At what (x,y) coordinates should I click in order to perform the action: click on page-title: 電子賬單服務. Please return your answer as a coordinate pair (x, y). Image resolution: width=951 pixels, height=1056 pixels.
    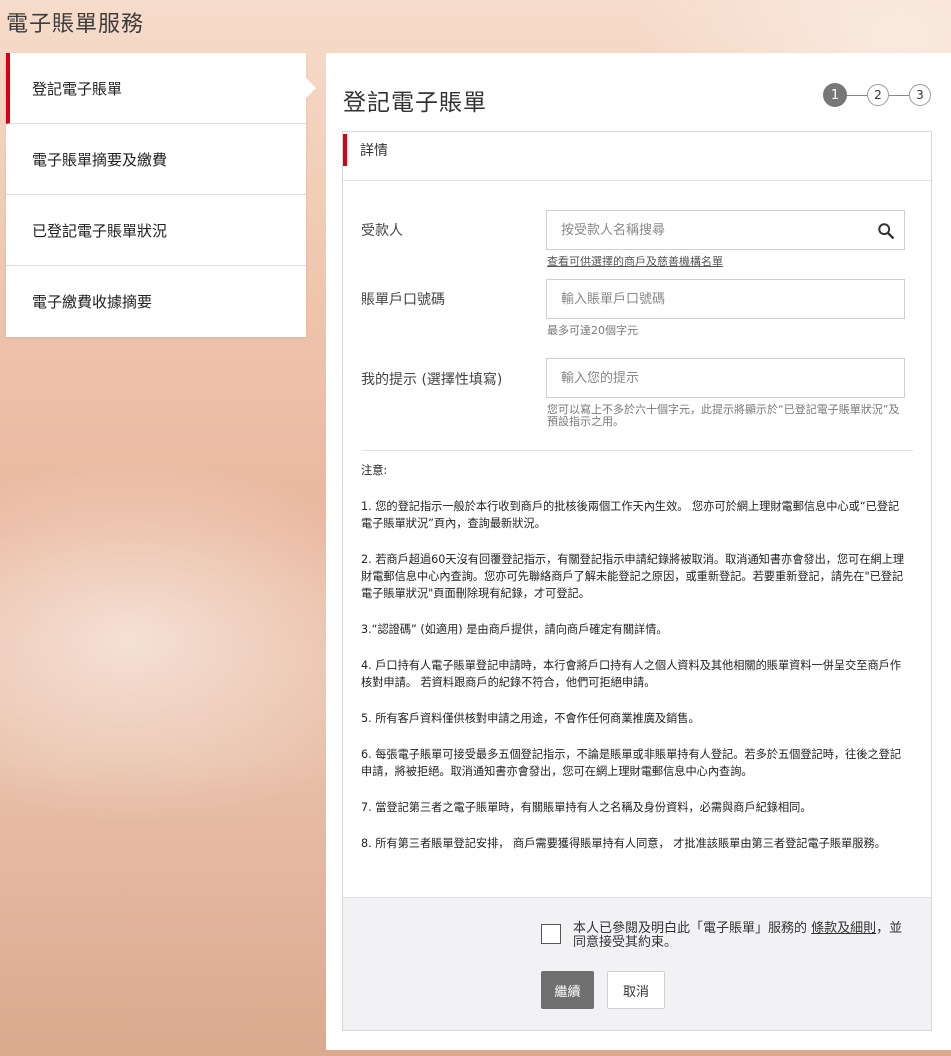
    Looking at the image, I should click on (75, 24).